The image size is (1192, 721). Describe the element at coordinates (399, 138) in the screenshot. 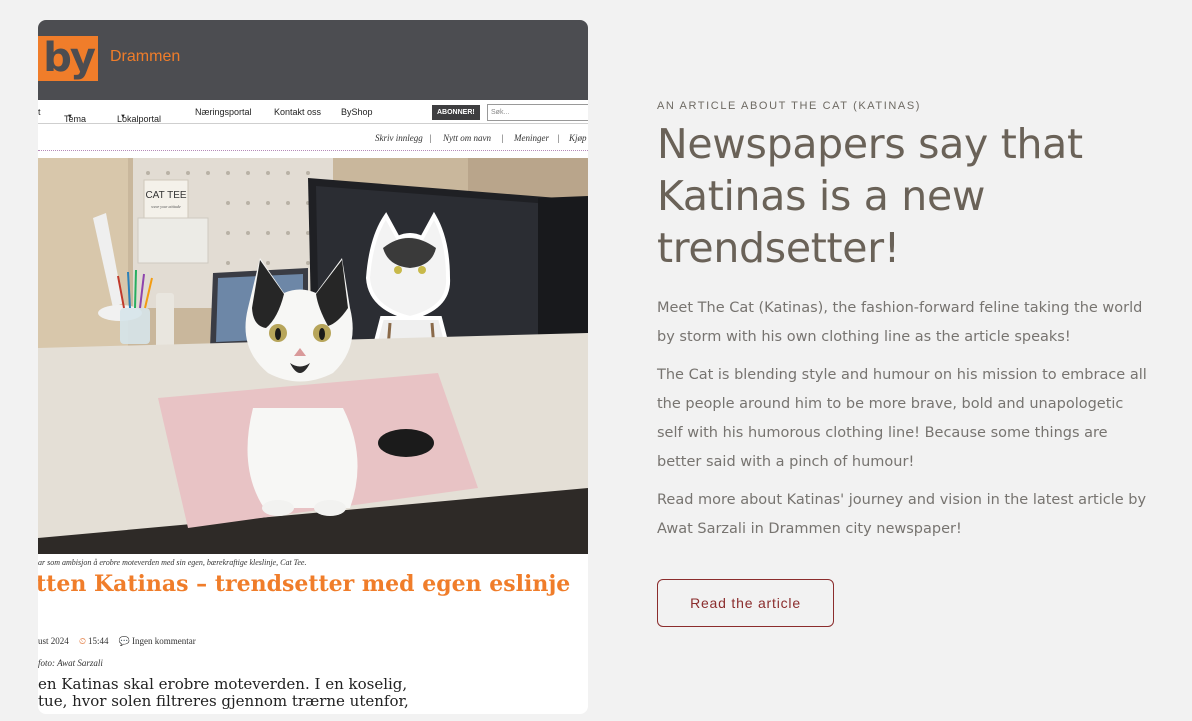

I see `sublink-skriv: Skriv innlegg` at that location.